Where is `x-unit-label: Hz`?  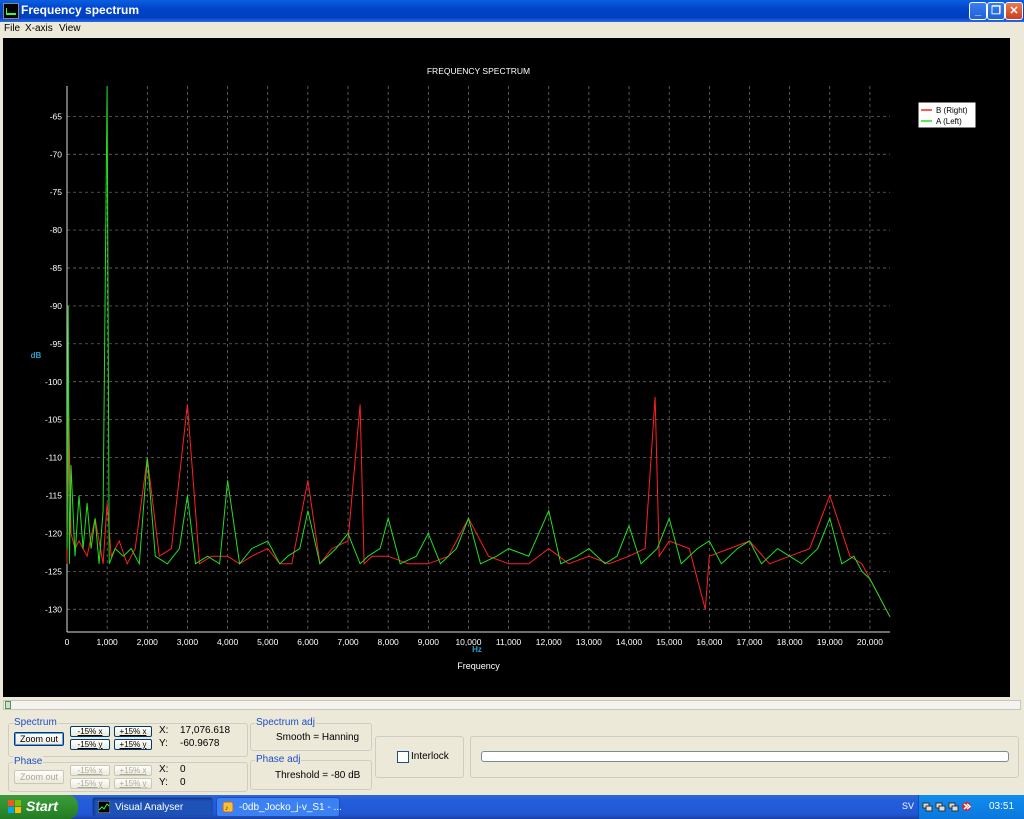 x-unit-label: Hz is located at coordinates (477, 649).